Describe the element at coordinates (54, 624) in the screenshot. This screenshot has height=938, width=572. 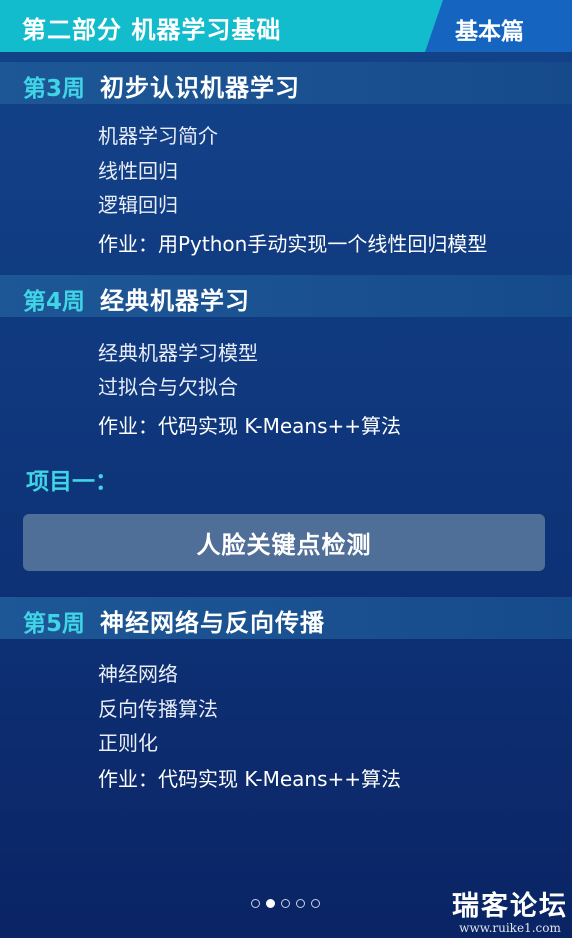
I see `week-number: 第5周` at that location.